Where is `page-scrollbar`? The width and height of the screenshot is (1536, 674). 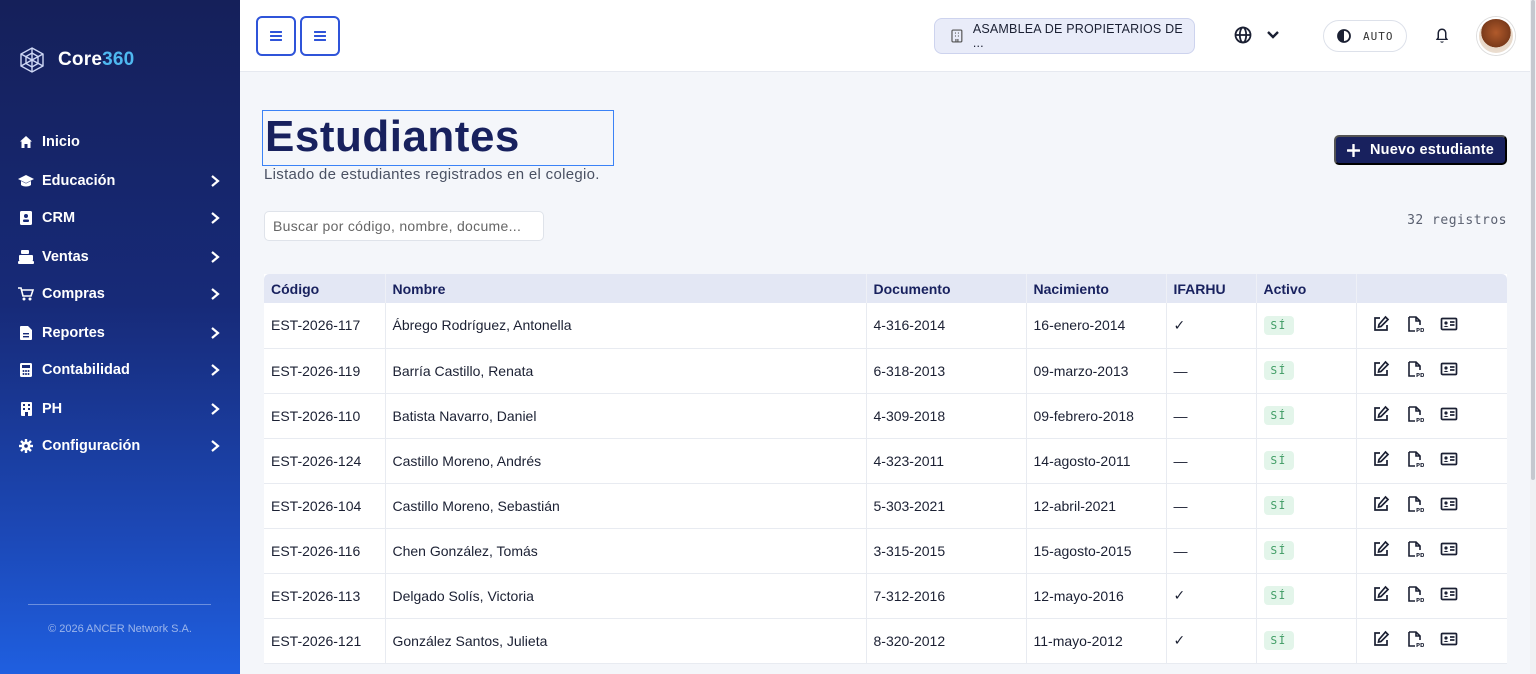
page-scrollbar is located at coordinates (1533, 337).